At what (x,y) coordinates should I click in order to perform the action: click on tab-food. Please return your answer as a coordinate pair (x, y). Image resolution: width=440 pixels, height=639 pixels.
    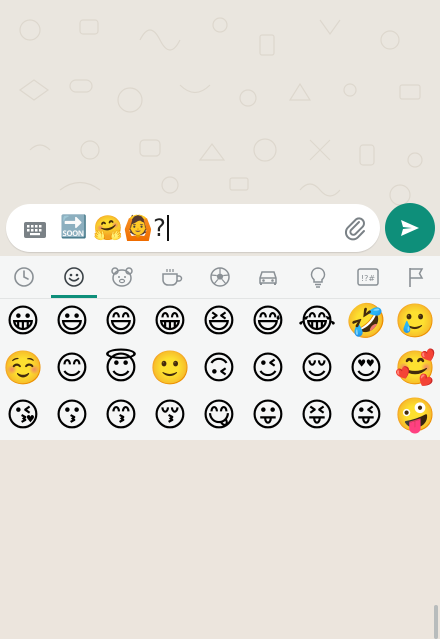
    Looking at the image, I should click on (172, 277).